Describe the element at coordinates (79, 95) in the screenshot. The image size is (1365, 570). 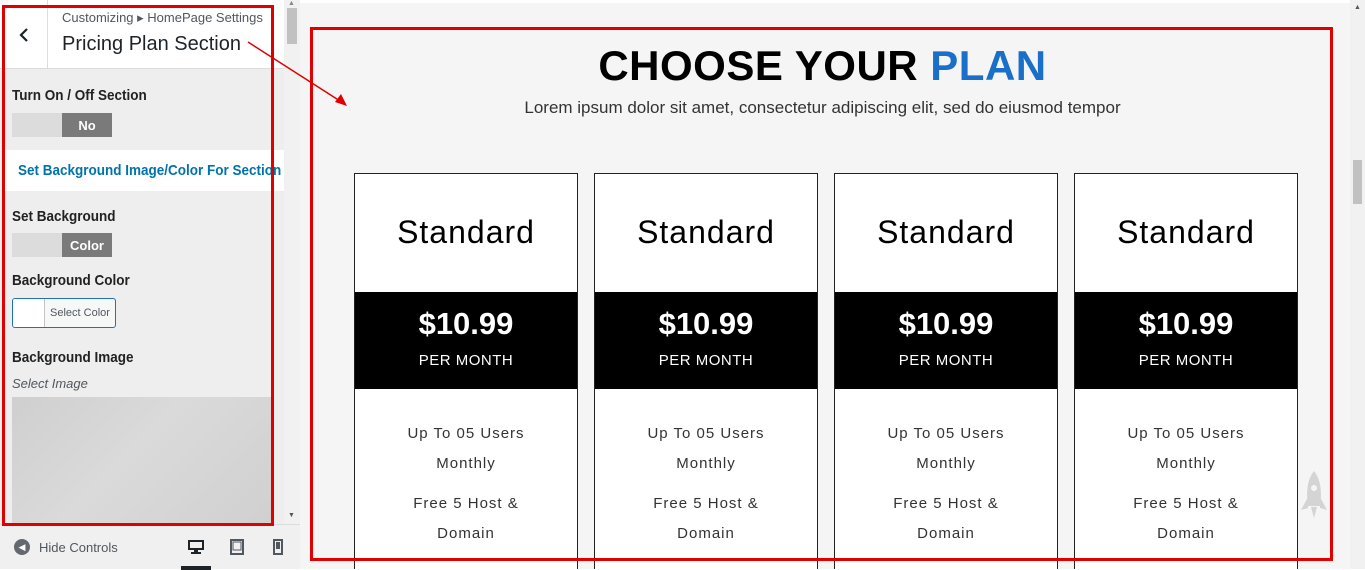
I see `section-toggle-label: Turn On / Off Section` at that location.